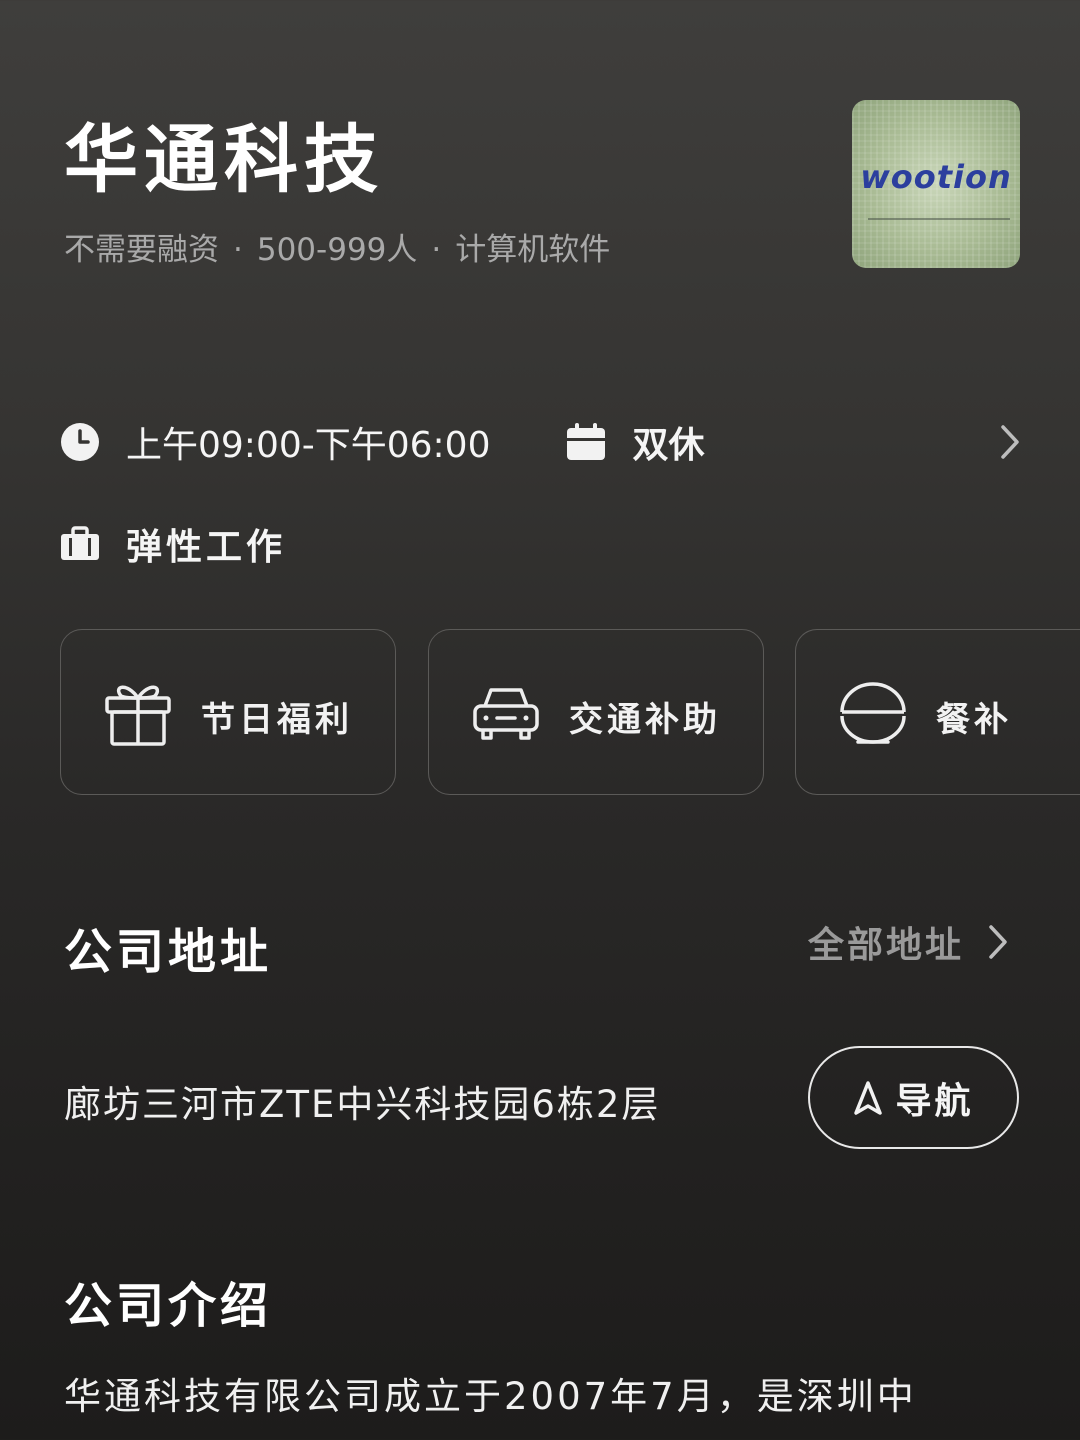  What do you see at coordinates (886, 945) in the screenshot?
I see `all-addresses-label: 全部地址` at bounding box center [886, 945].